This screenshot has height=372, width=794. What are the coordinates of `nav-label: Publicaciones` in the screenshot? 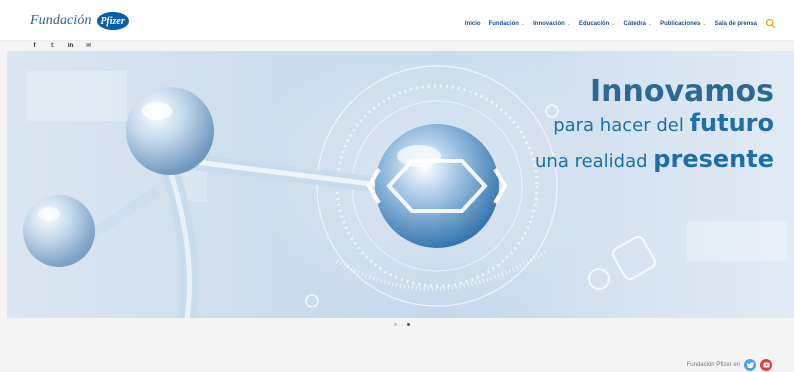 It's located at (680, 23).